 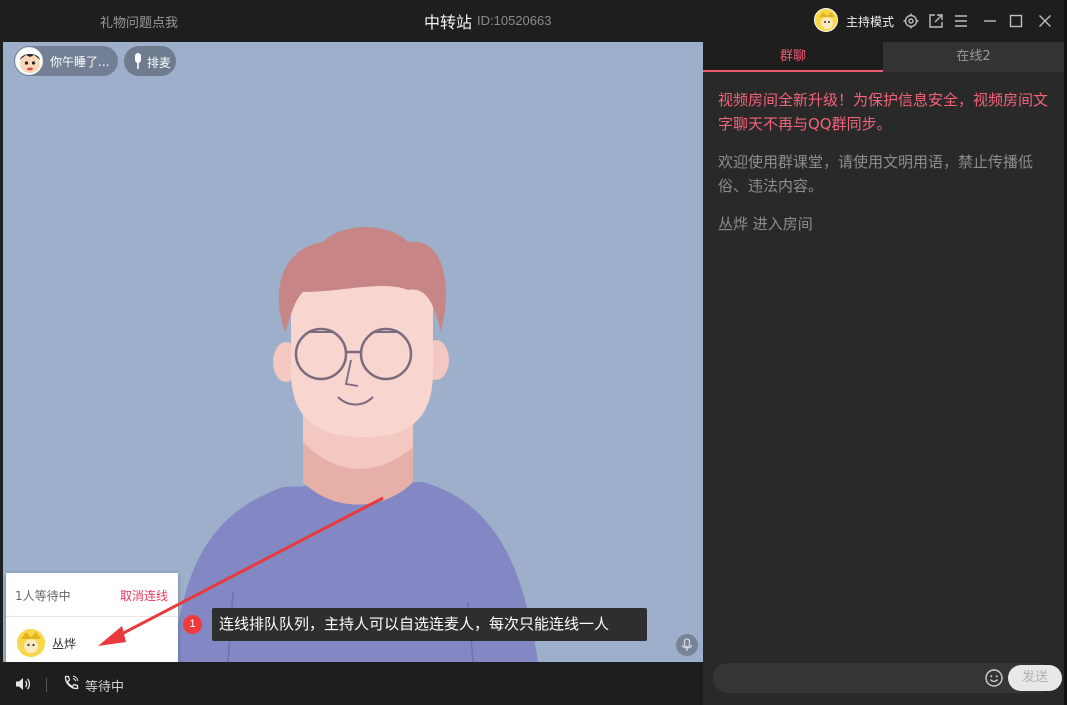 I want to click on chat-tabs: 群聊 在线2, so click(x=883, y=57).